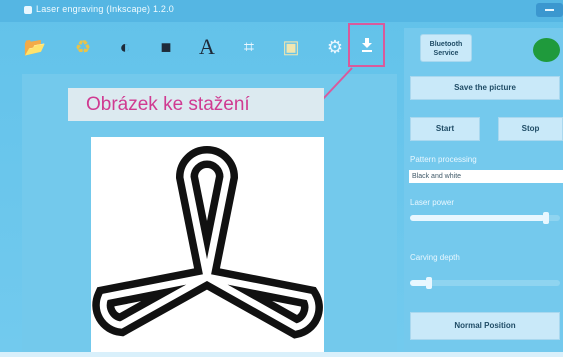 This screenshot has width=563, height=357. What do you see at coordinates (546, 50) in the screenshot?
I see `connection-status-indicator` at bounding box center [546, 50].